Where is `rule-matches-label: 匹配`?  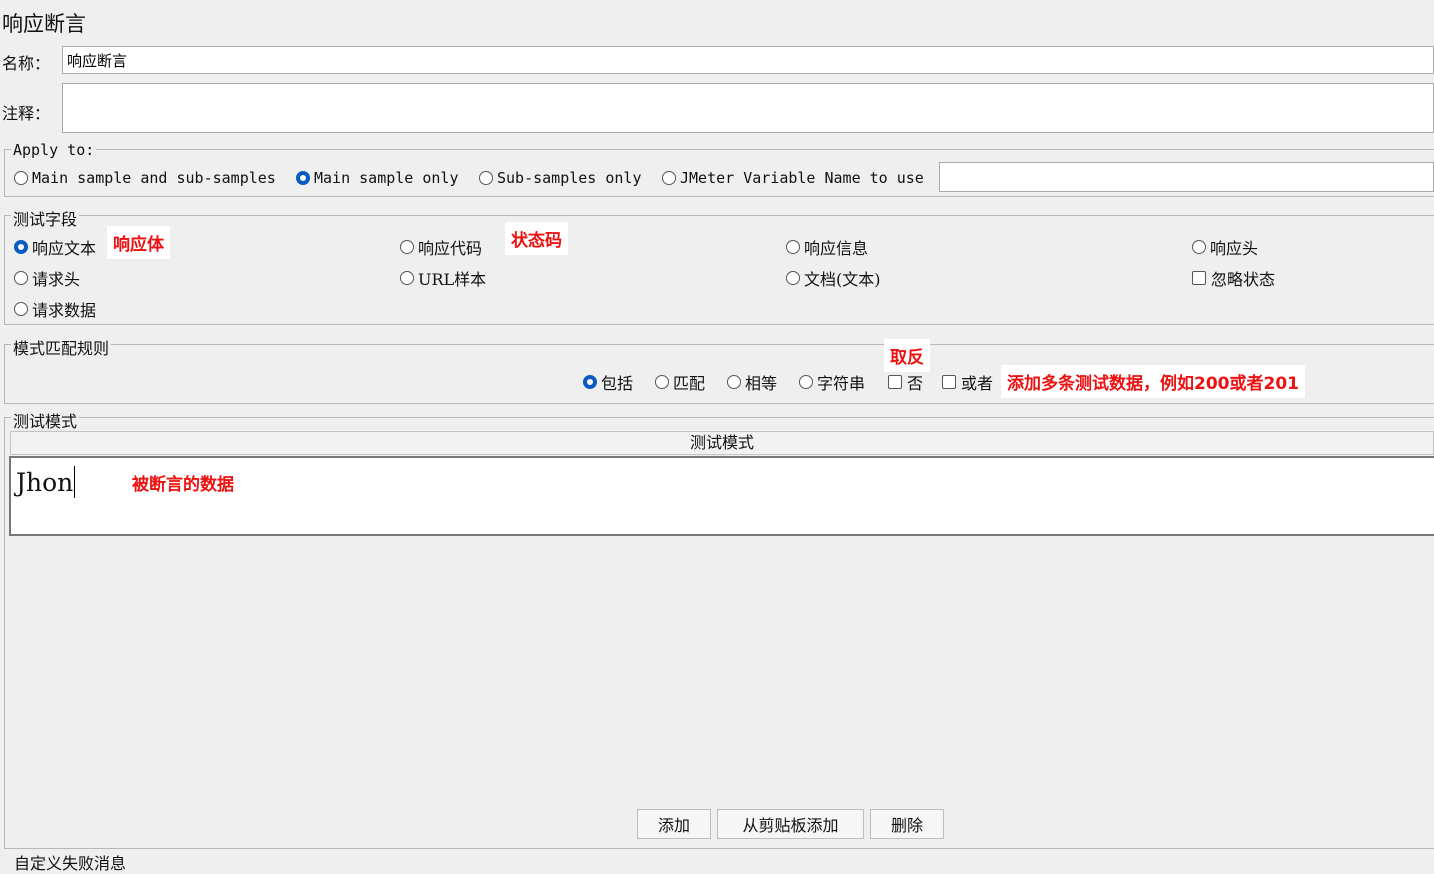 rule-matches-label: 匹配 is located at coordinates (689, 383).